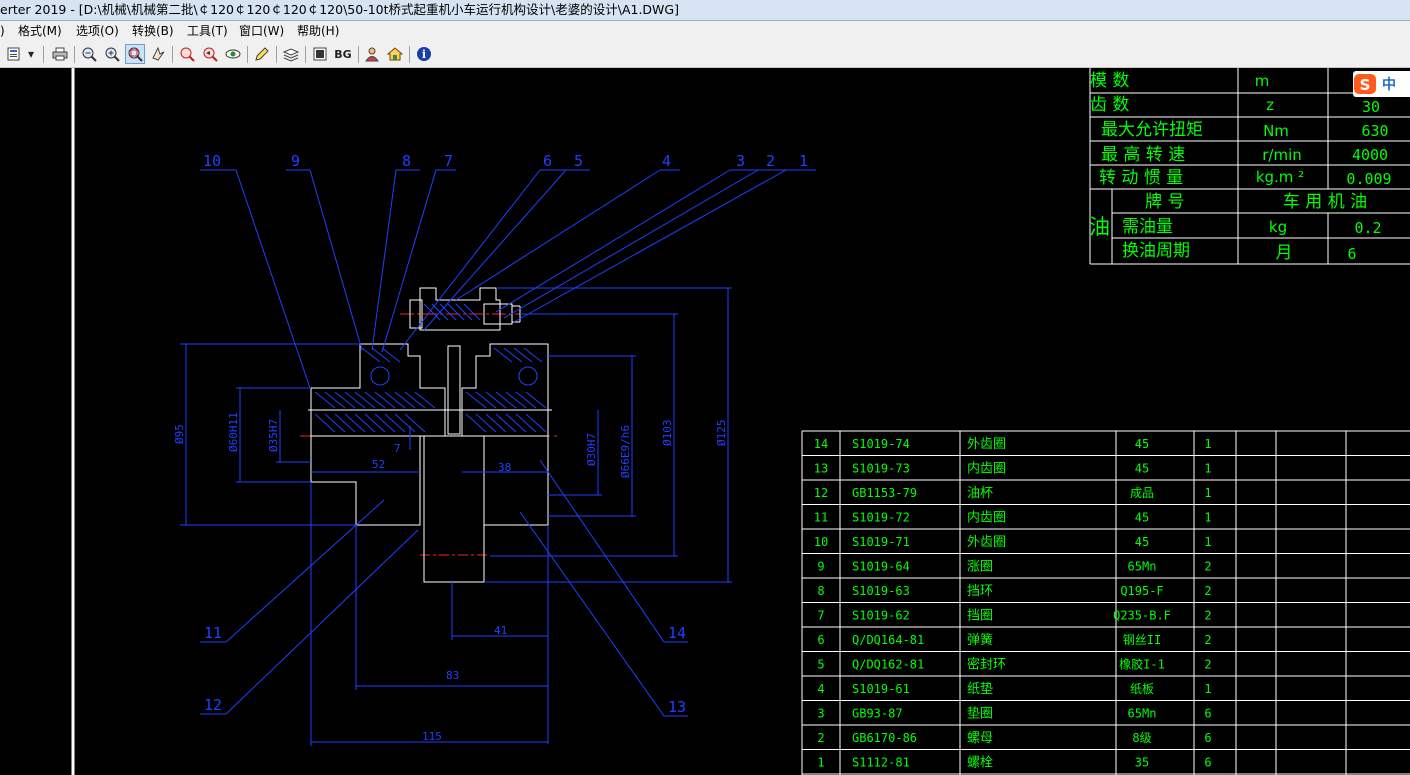 This screenshot has width=1410, height=775. What do you see at coordinates (343, 54) in the screenshot?
I see `bg-button: BG` at bounding box center [343, 54].